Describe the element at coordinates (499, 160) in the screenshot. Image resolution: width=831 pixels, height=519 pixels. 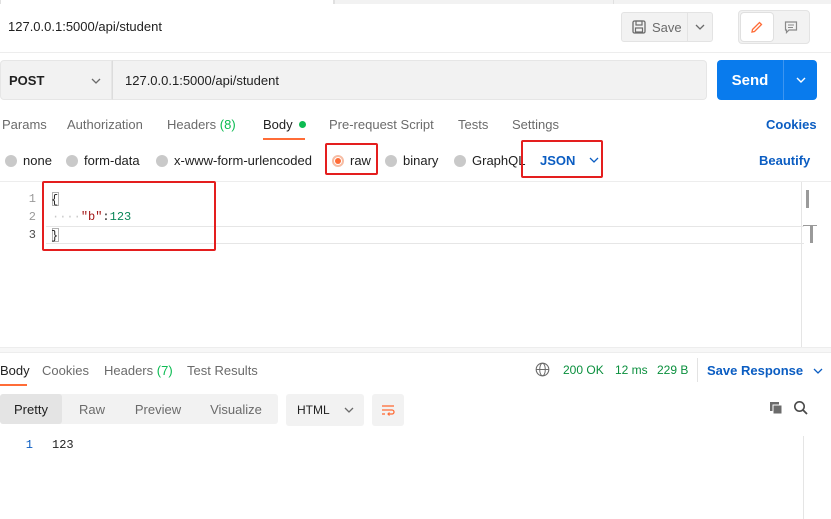
I see `body-type-graphql-label: GraphQL` at that location.